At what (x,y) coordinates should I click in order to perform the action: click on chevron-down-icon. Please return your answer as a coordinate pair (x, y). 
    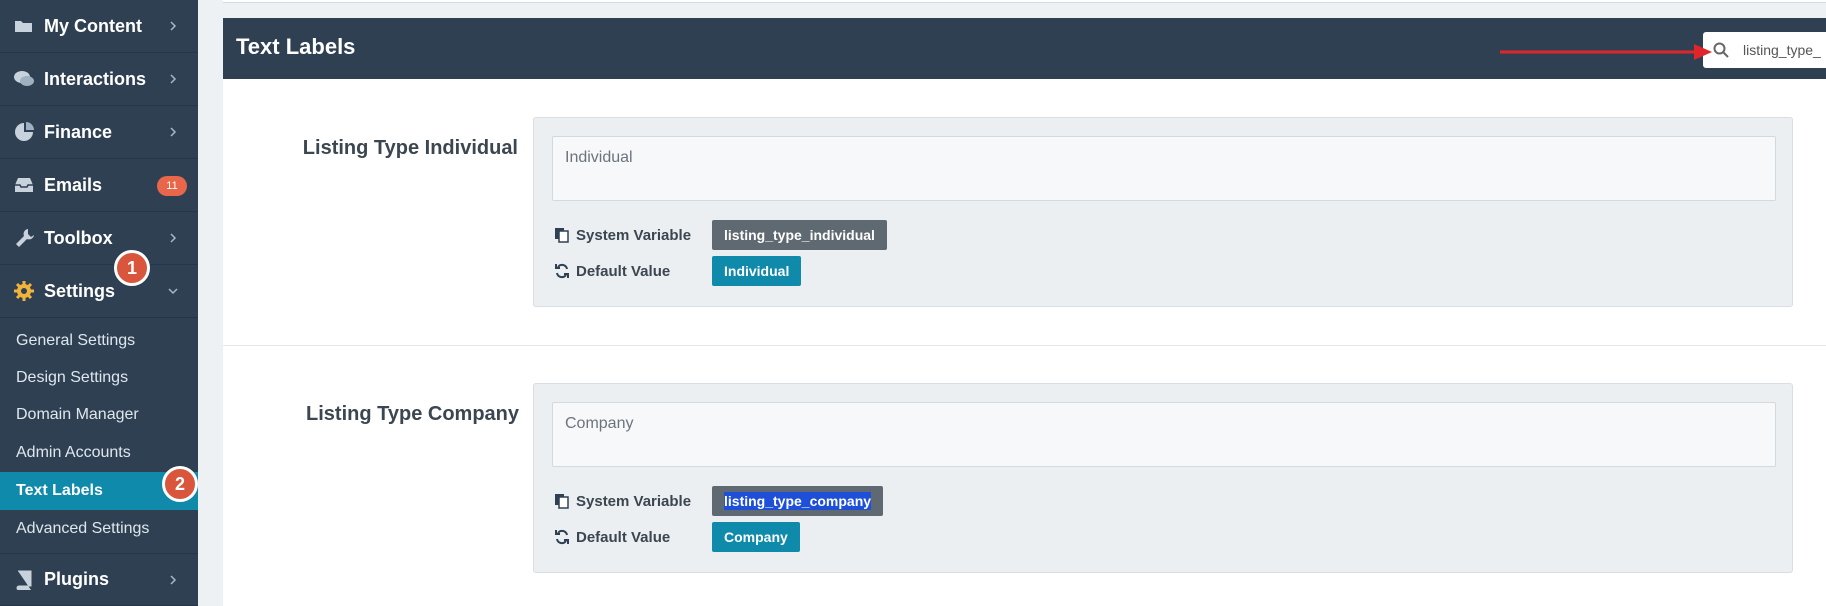
    Looking at the image, I should click on (173, 291).